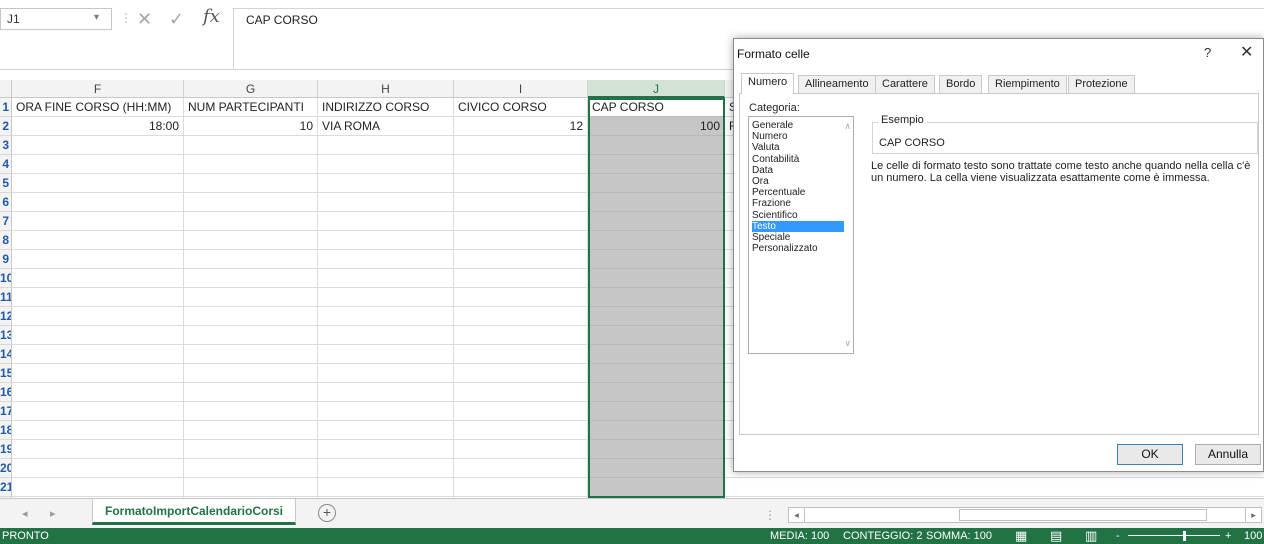  Describe the element at coordinates (25, 513) in the screenshot. I see `sheet-prev-icon: ◂` at that location.